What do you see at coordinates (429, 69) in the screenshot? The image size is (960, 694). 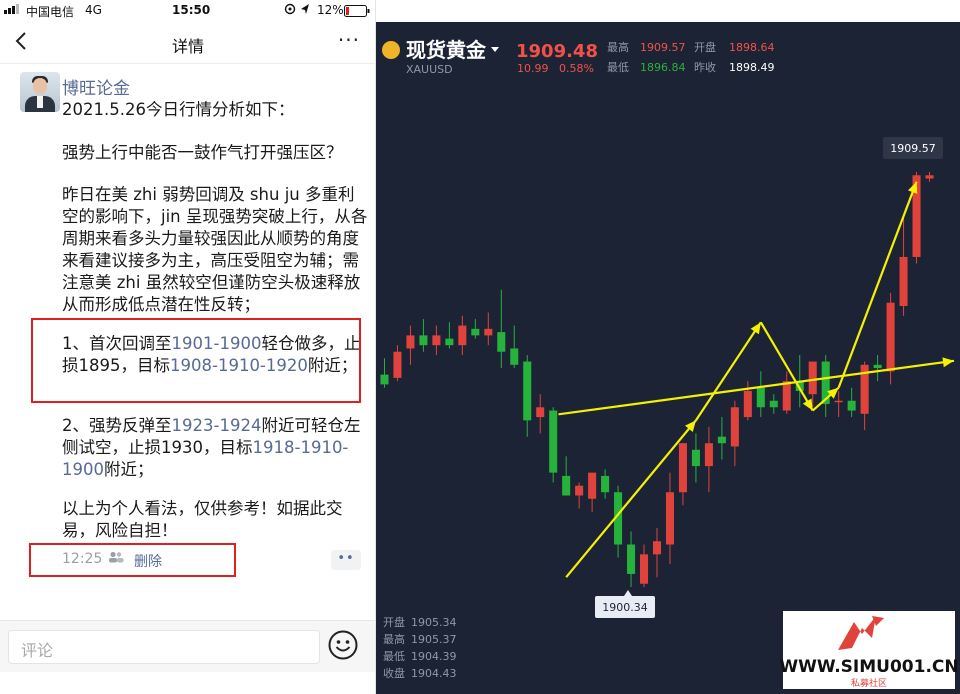 I see `instrument-symbol: XAUUSD` at bounding box center [429, 69].